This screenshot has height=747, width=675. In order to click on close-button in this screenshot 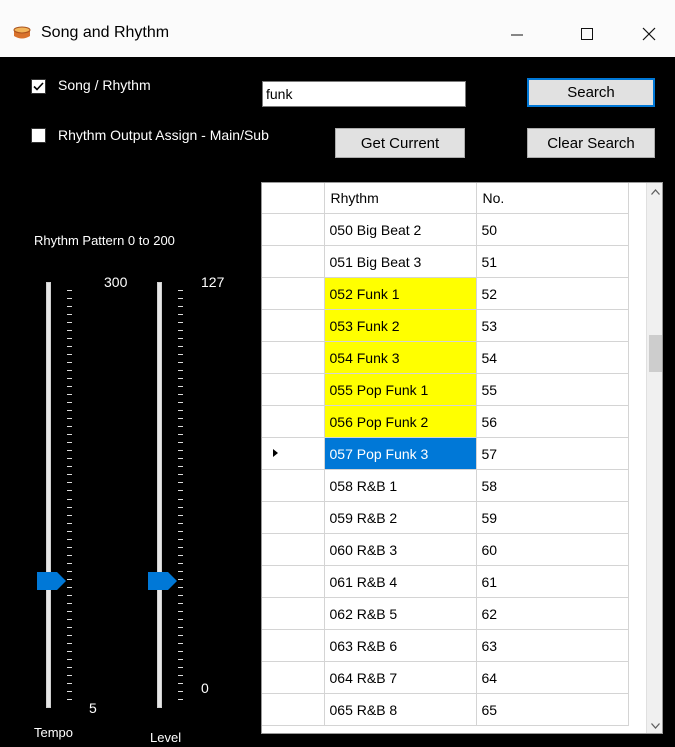, I will do `click(649, 34)`.